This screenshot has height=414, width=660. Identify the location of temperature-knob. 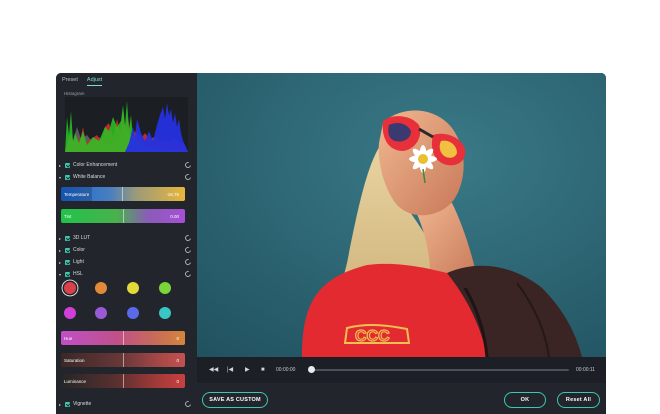
(122, 194).